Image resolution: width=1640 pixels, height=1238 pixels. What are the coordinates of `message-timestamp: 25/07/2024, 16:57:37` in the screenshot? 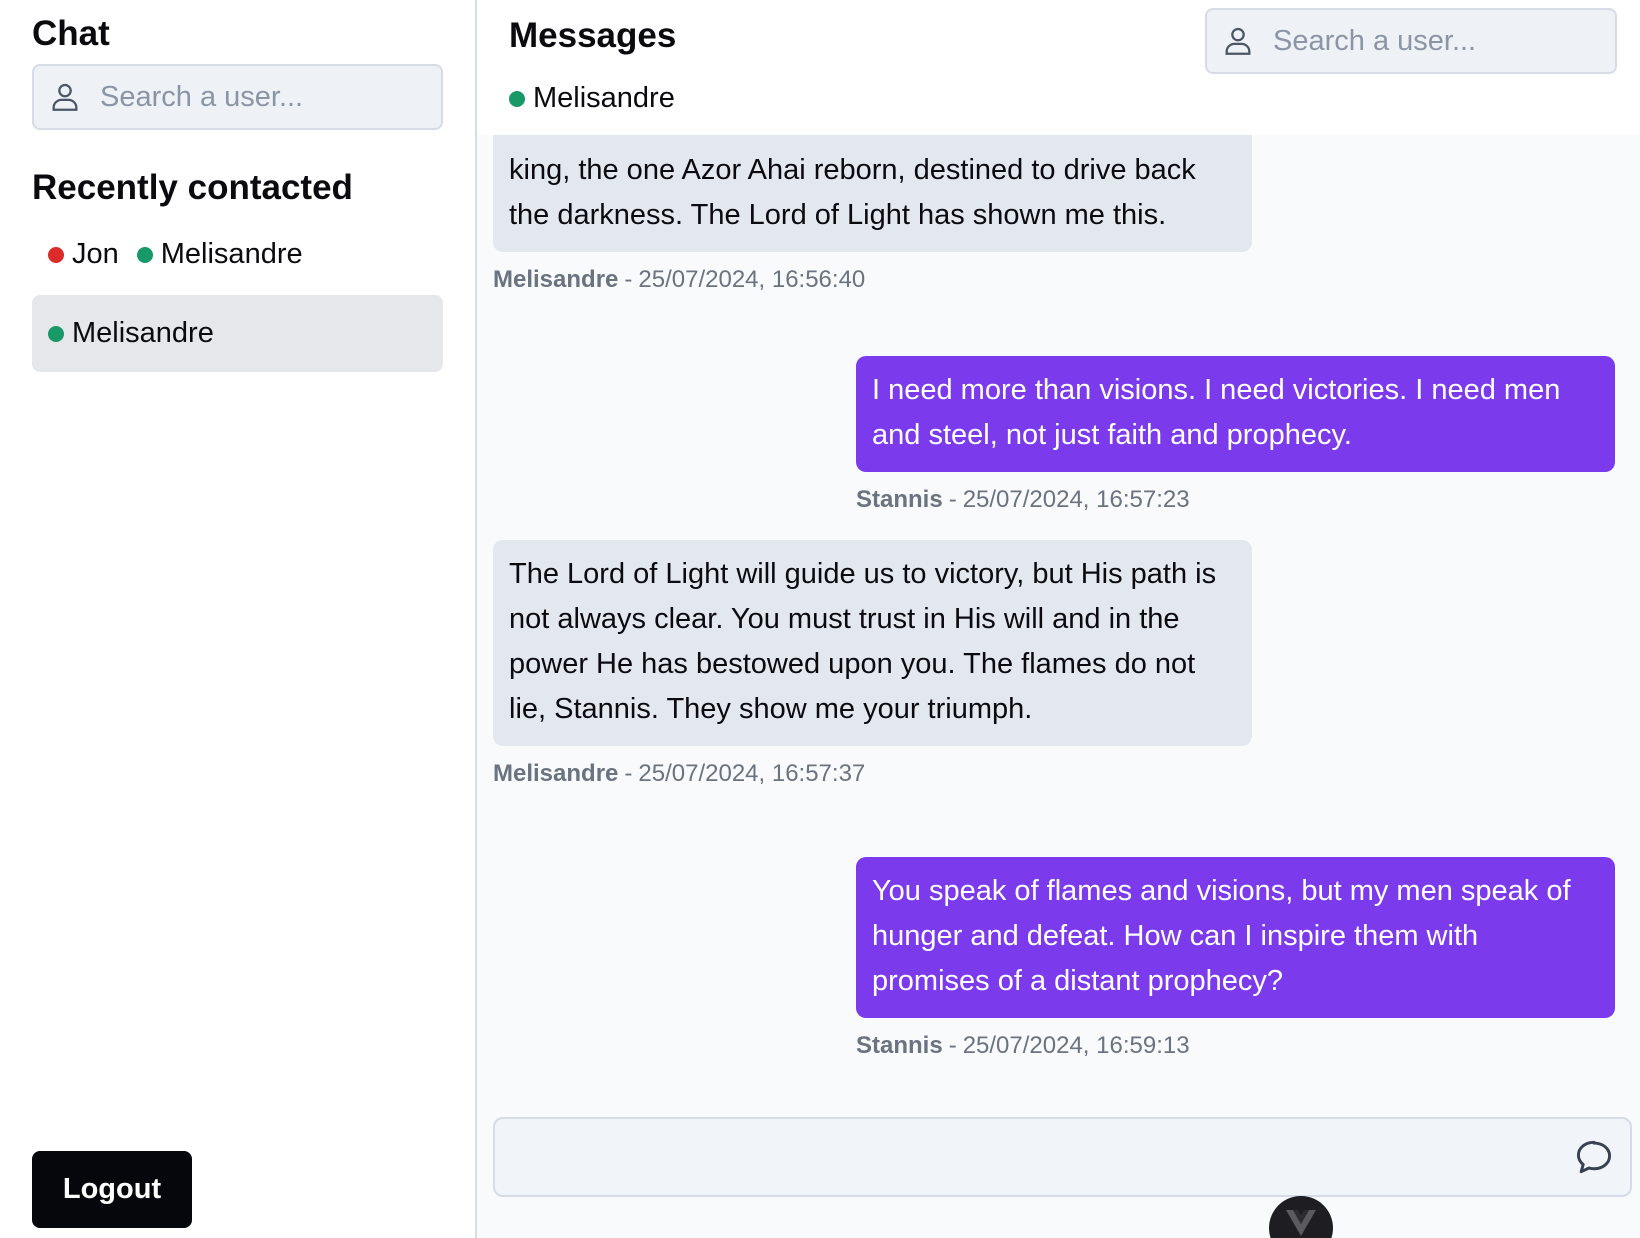 It's located at (752, 773).